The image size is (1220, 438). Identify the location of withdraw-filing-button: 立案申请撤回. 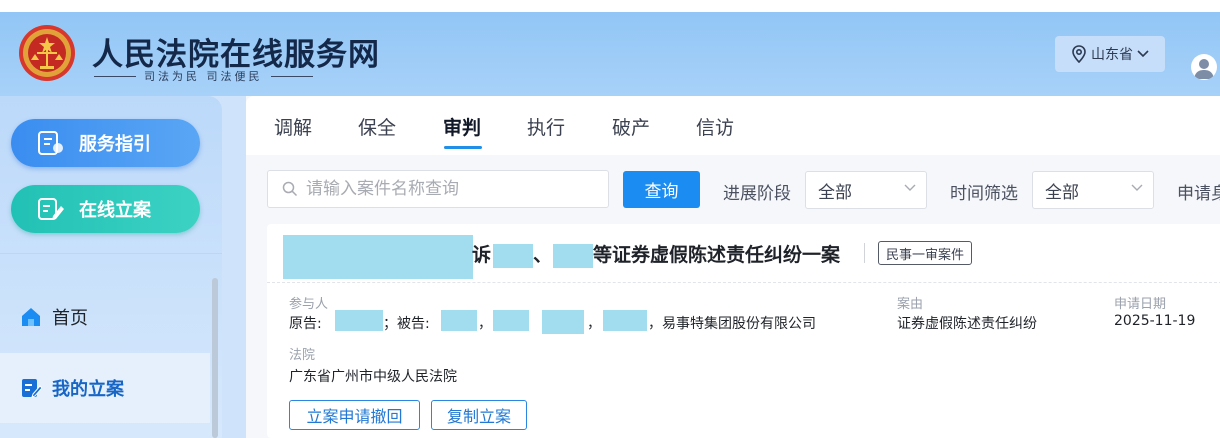
(354, 415).